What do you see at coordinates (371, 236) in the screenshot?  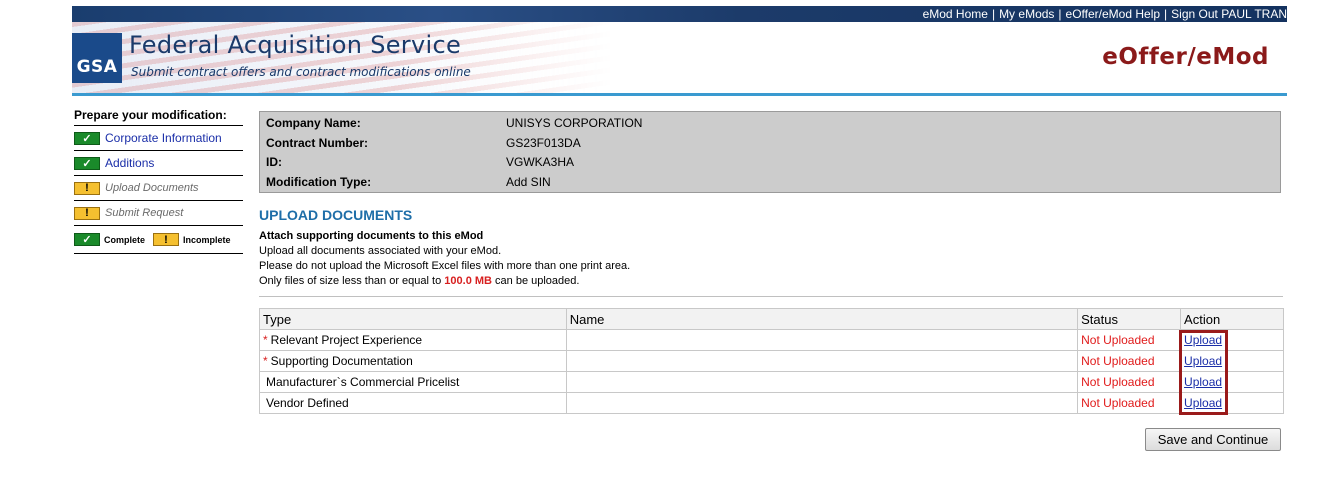 I see `upload-heading: Attach supporting documents to this eMod` at bounding box center [371, 236].